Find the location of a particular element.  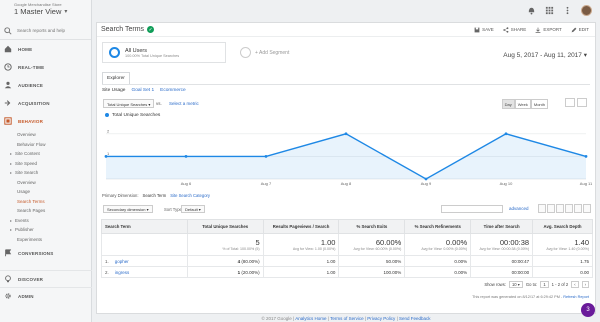

subtab-goal-set-1: Goal Set 1 is located at coordinates (142, 90).